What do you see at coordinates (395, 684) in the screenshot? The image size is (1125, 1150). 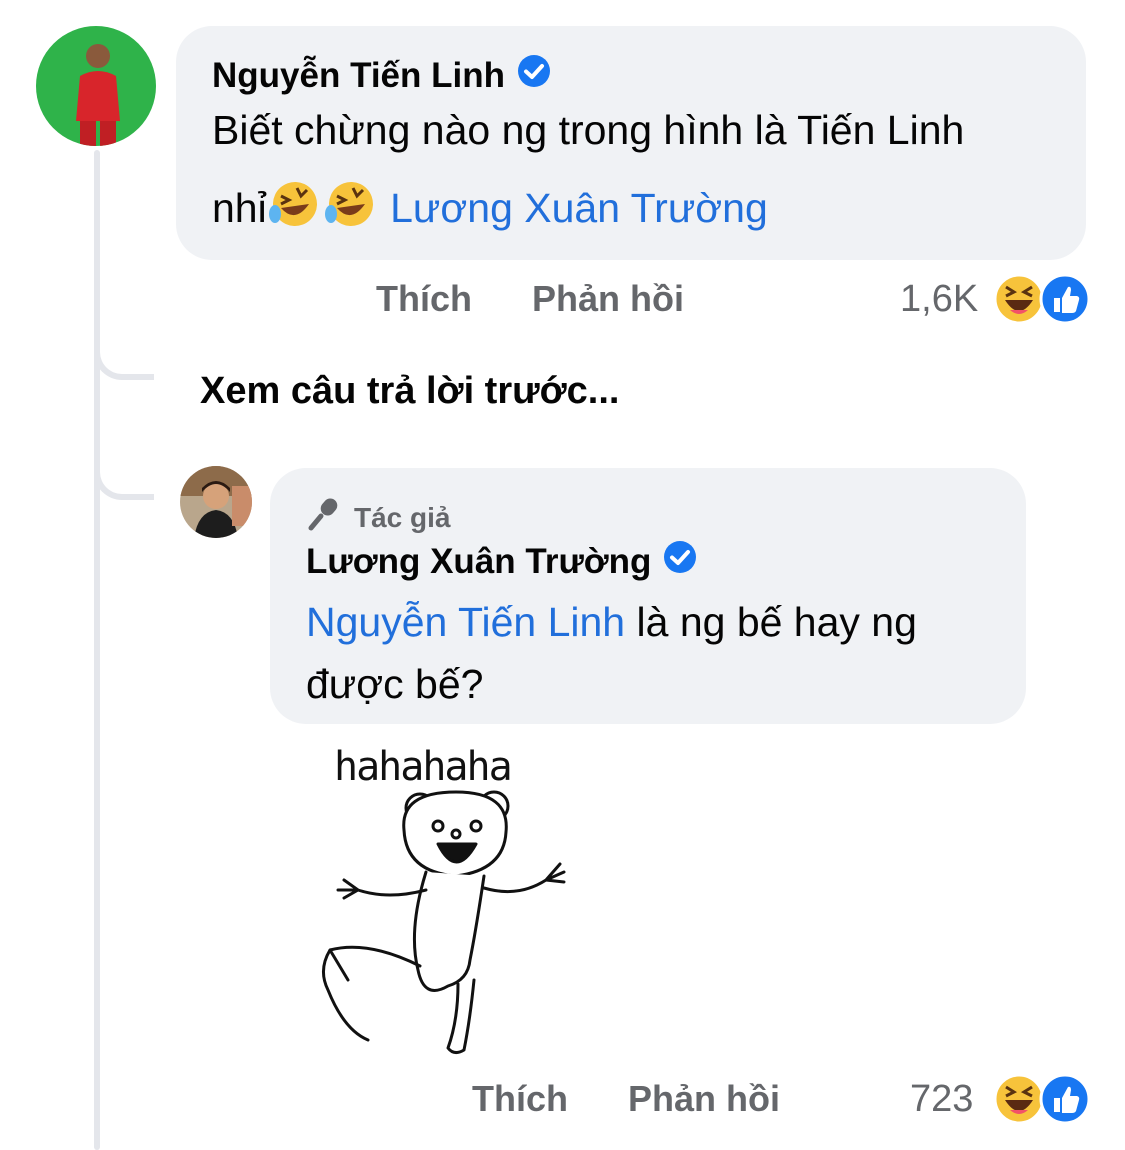 I see `comment-text-line-2: được bế?` at bounding box center [395, 684].